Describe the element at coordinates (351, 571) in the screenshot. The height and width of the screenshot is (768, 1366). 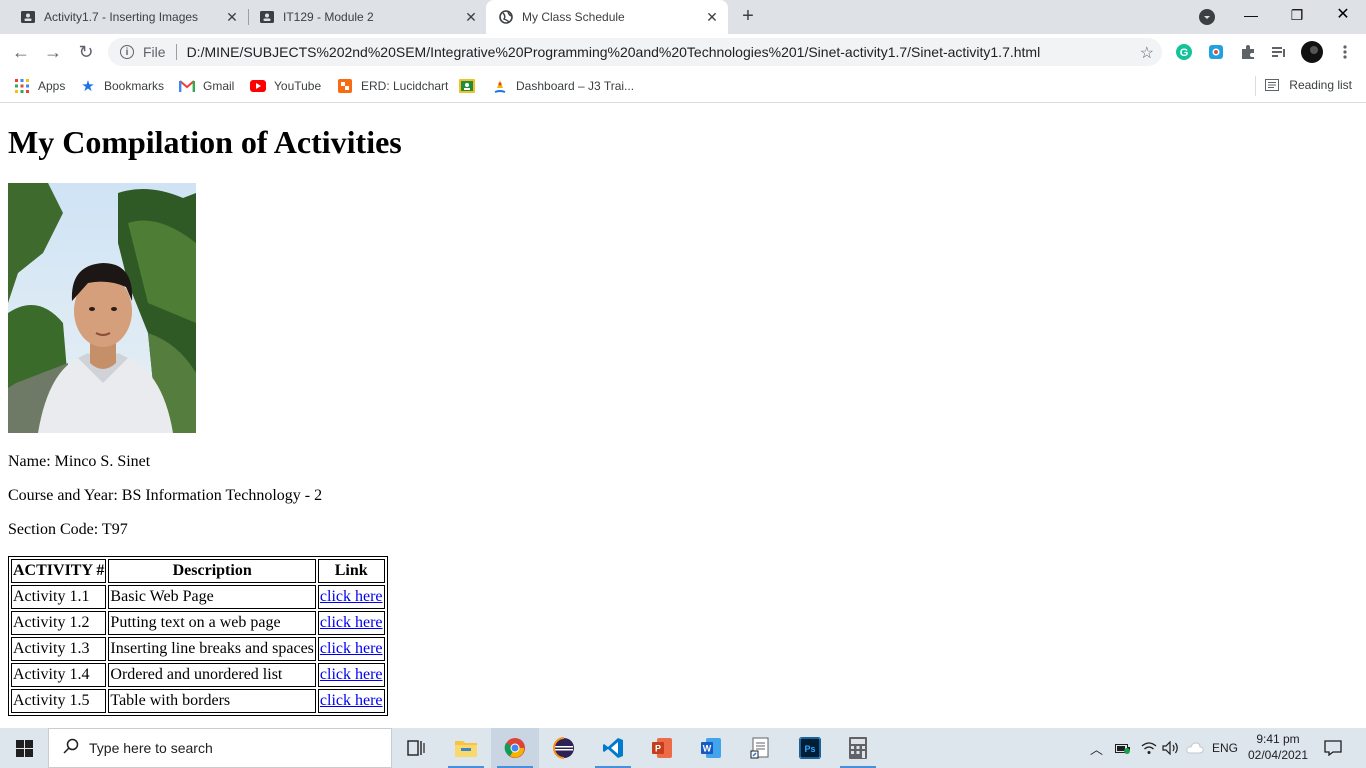
I see `column-header-link: Link` at that location.